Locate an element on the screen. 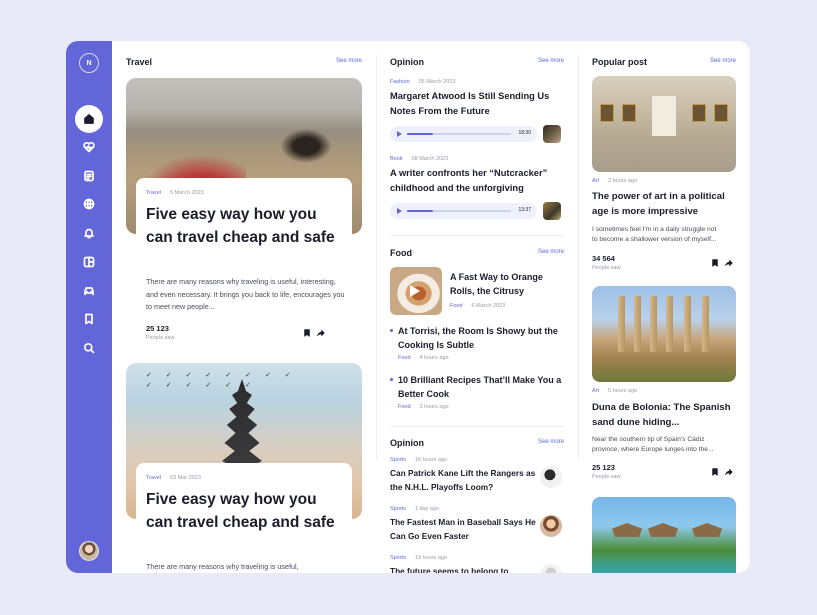  nav-notifications is located at coordinates (89, 233).